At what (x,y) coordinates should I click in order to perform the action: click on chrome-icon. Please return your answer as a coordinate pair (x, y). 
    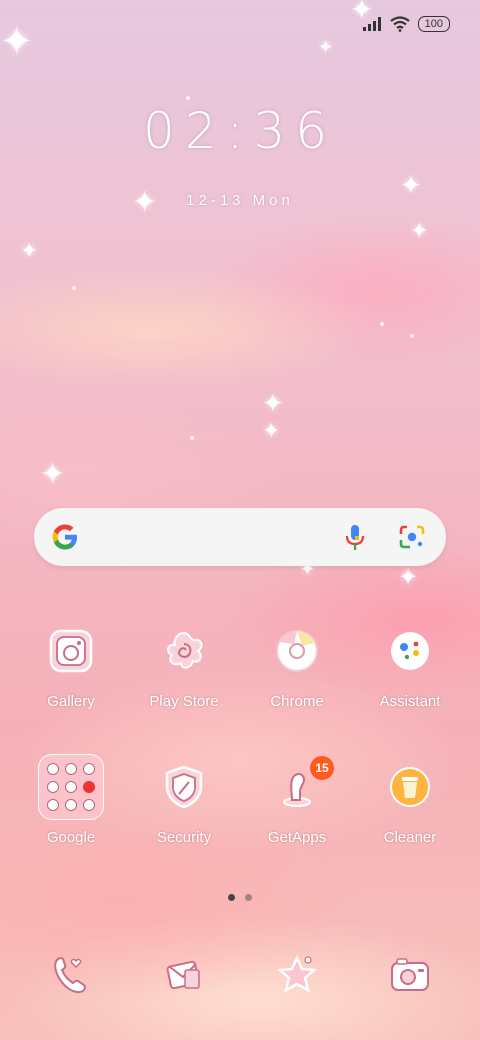
    Looking at the image, I should click on (297, 651).